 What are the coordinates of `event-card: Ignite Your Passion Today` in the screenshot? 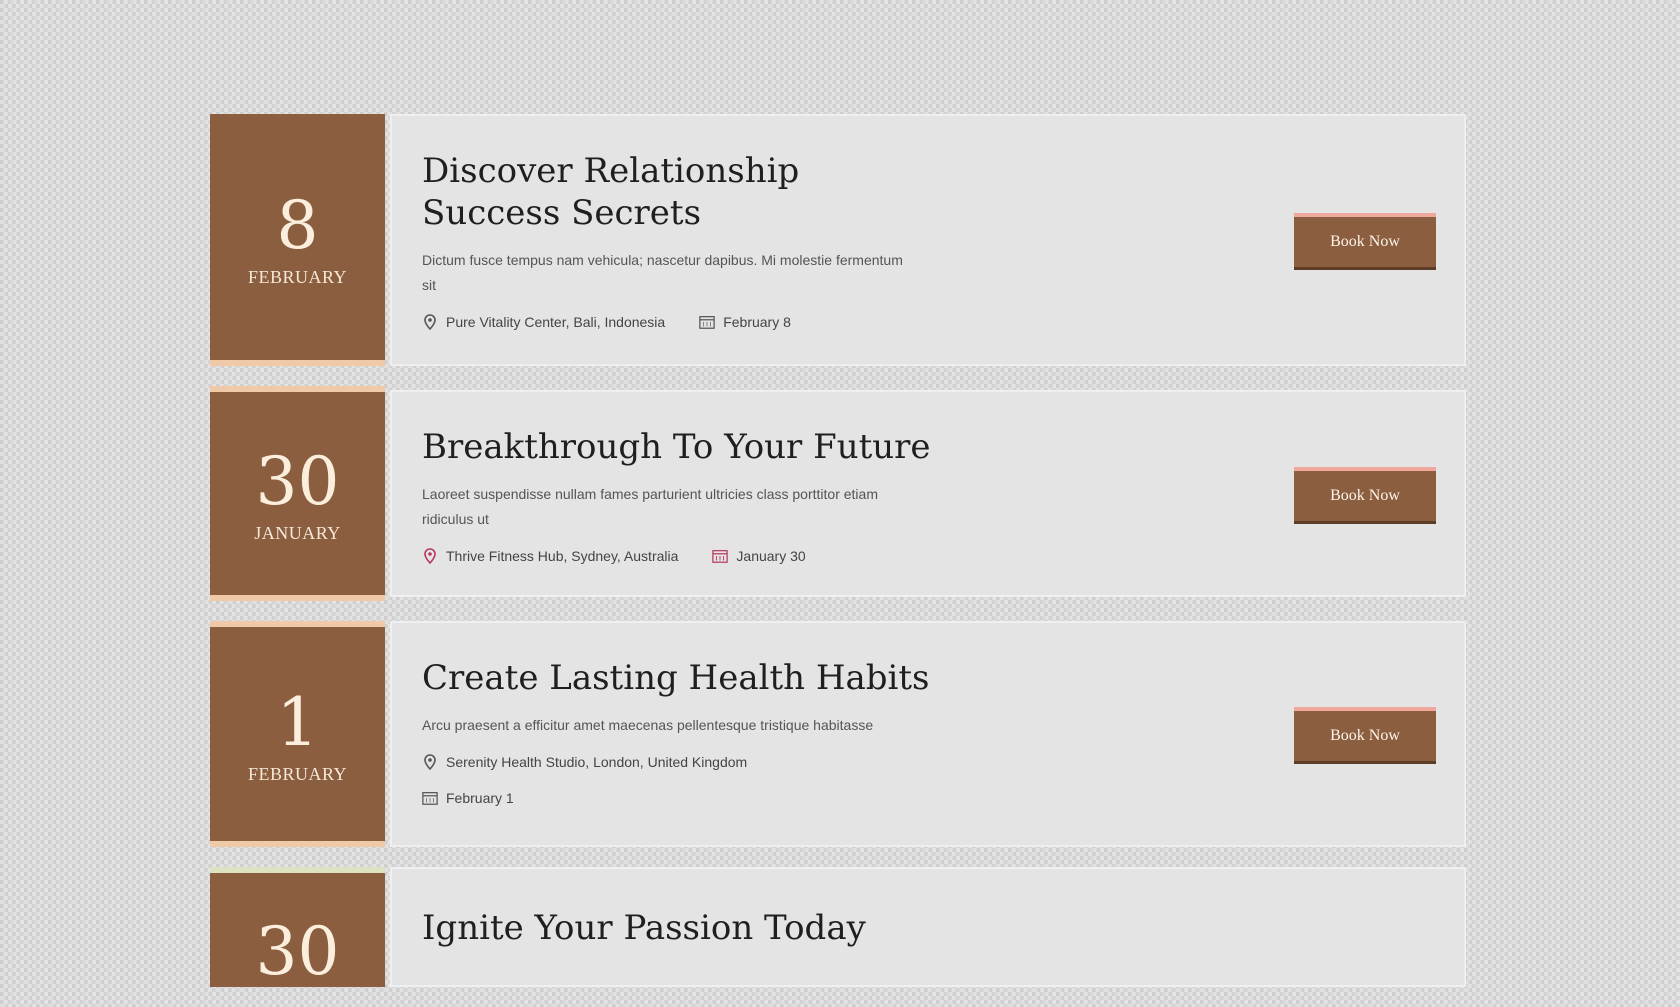 It's located at (928, 927).